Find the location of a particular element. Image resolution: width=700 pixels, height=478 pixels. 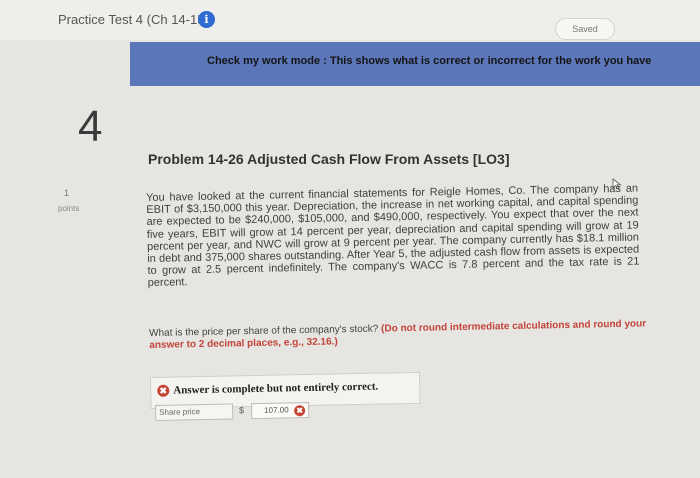

points-value: 1 is located at coordinates (67, 193).